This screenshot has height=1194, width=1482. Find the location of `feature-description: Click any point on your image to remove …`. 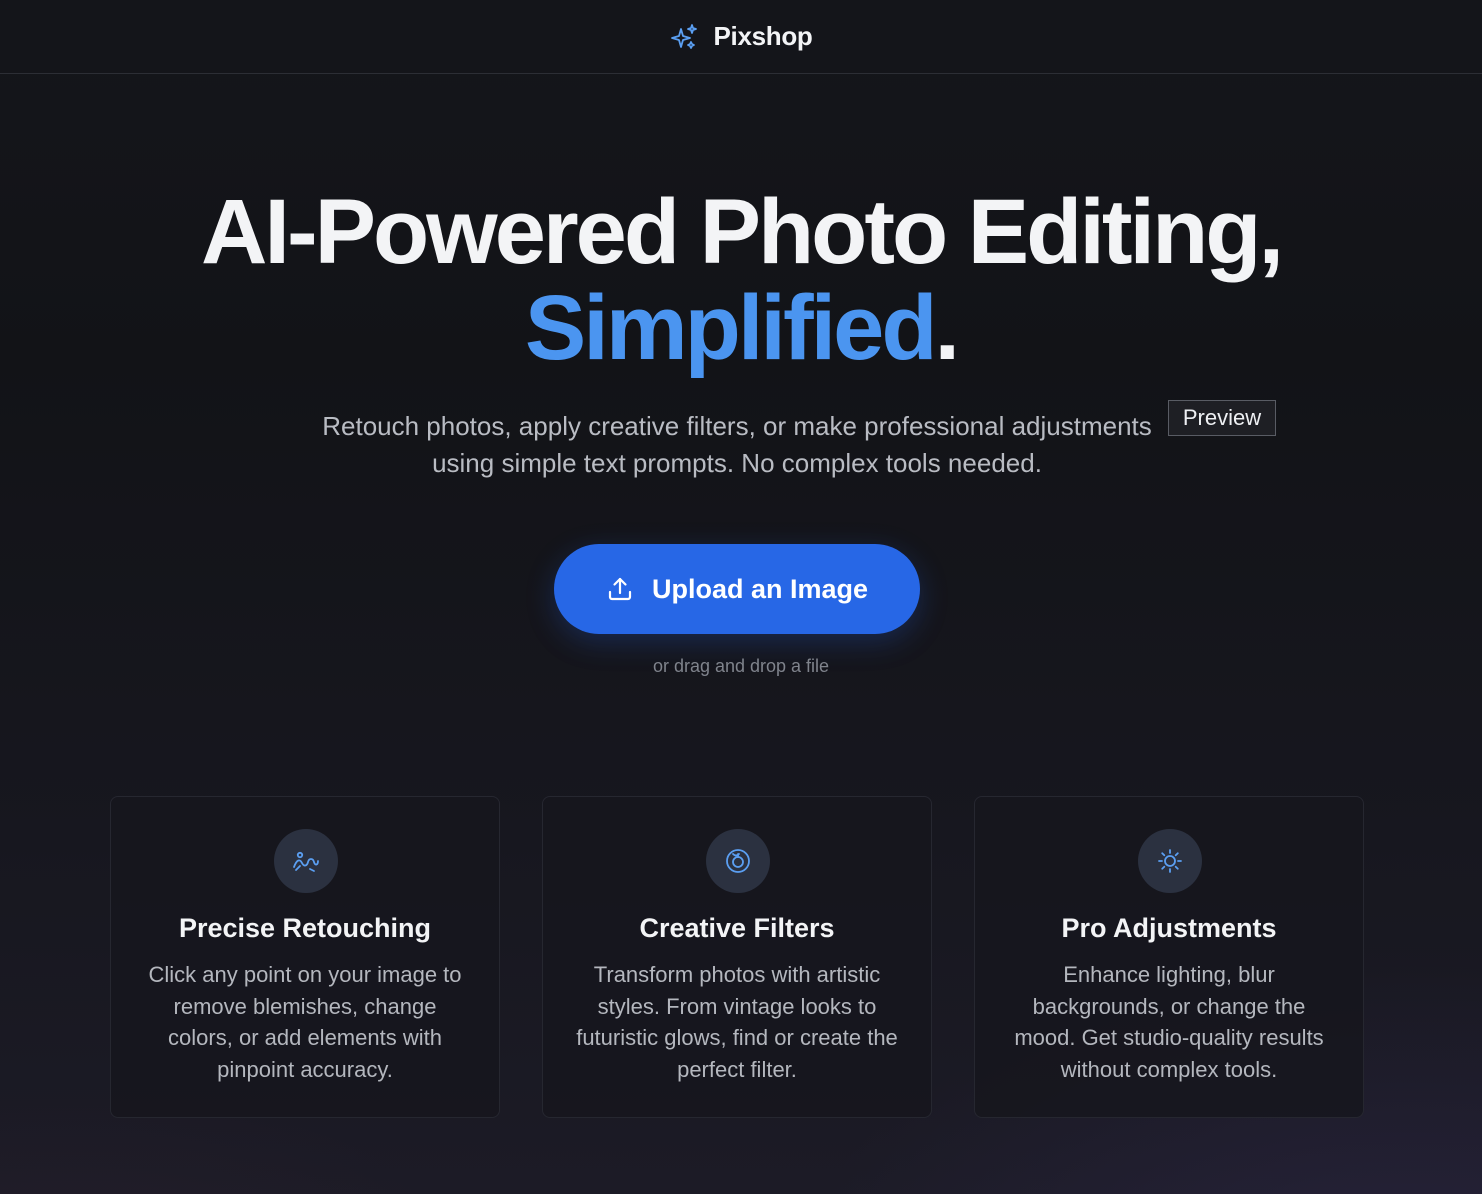

feature-description: Click any point on your image to remove … is located at coordinates (305, 1022).